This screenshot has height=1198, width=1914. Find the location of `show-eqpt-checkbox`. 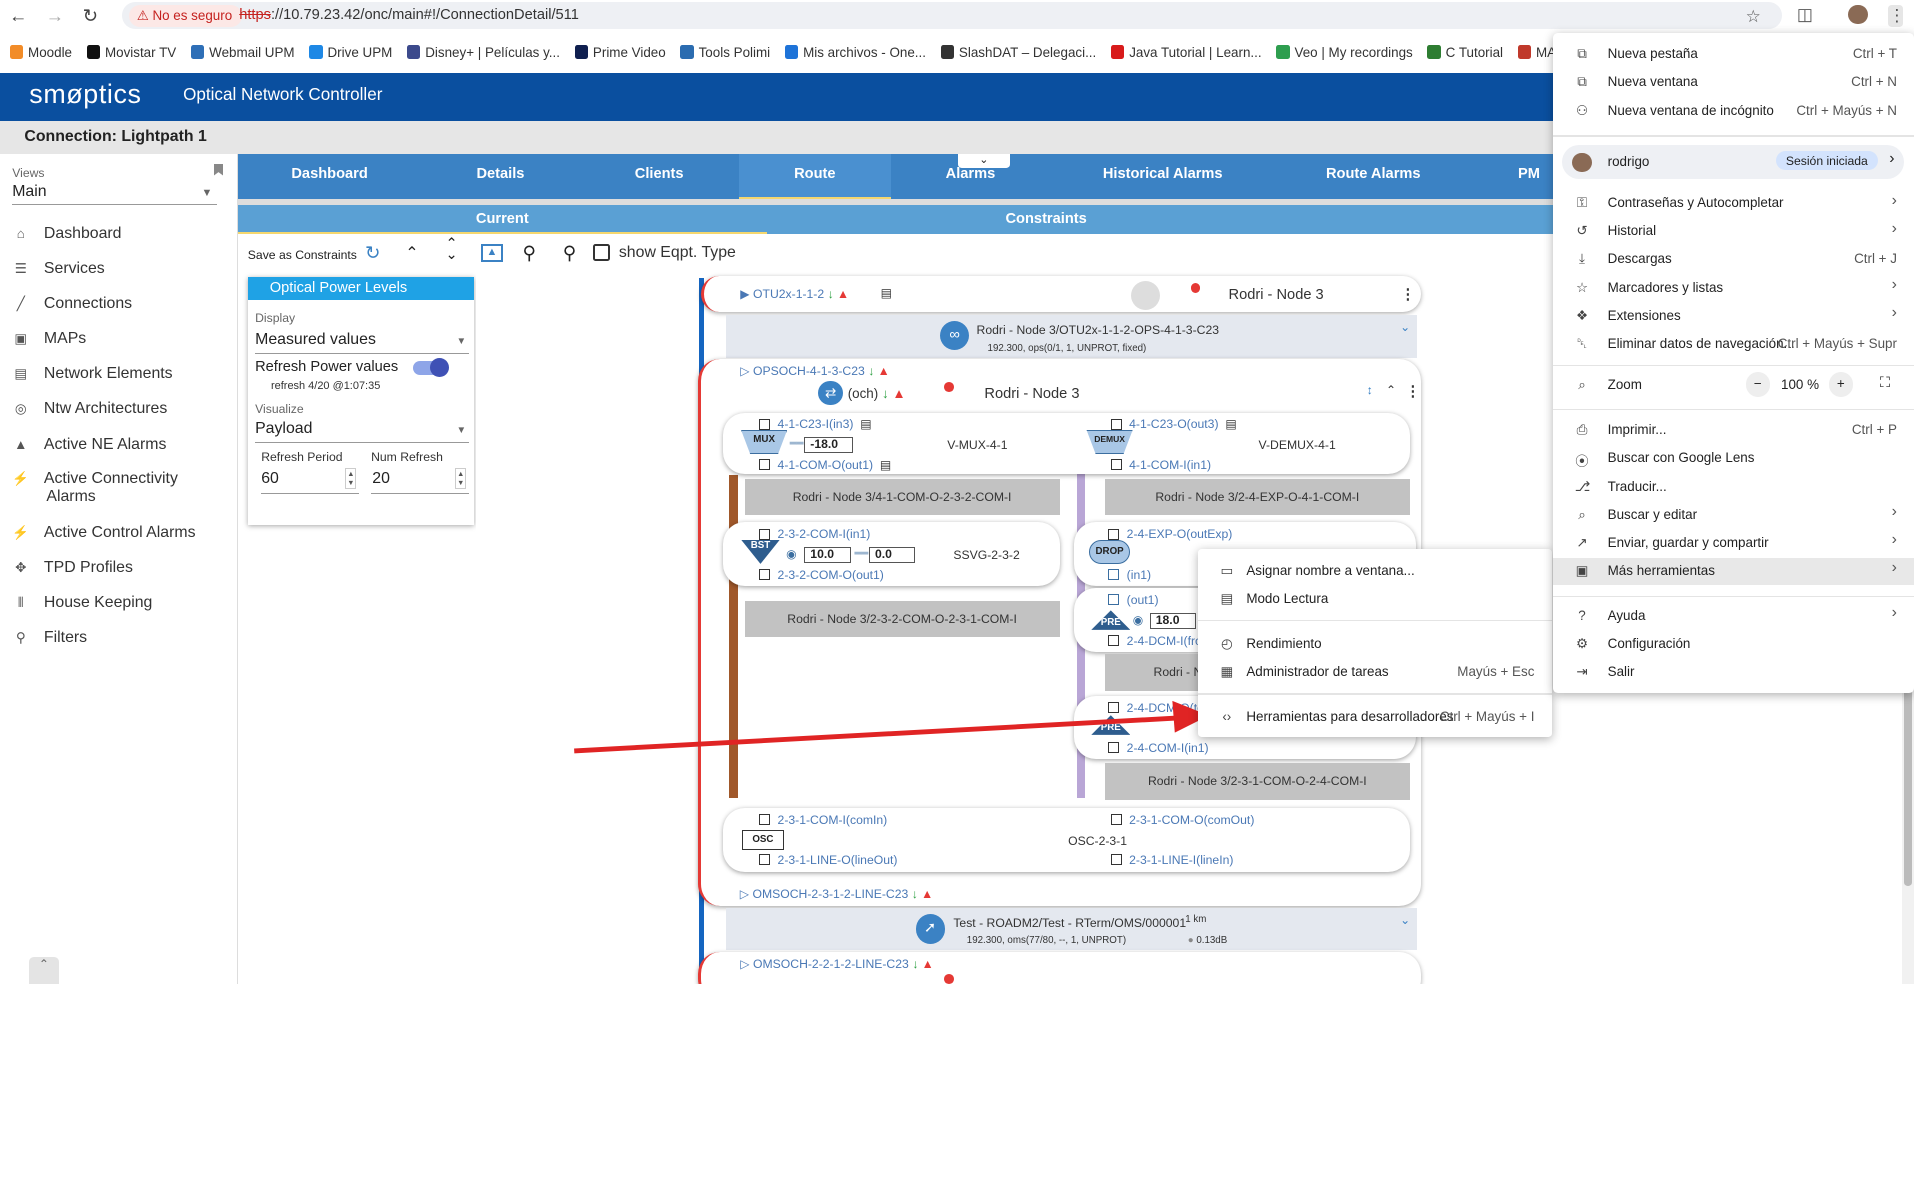

show-eqpt-checkbox is located at coordinates (602, 253).